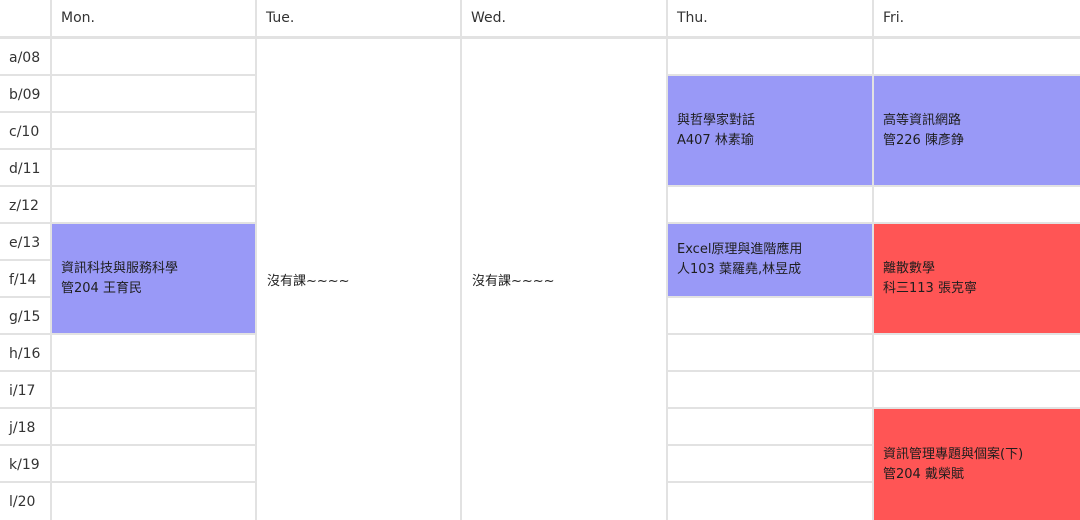 This screenshot has width=1080, height=520. What do you see at coordinates (923, 474) in the screenshot?
I see `course-detail: 管204 戴榮賦` at bounding box center [923, 474].